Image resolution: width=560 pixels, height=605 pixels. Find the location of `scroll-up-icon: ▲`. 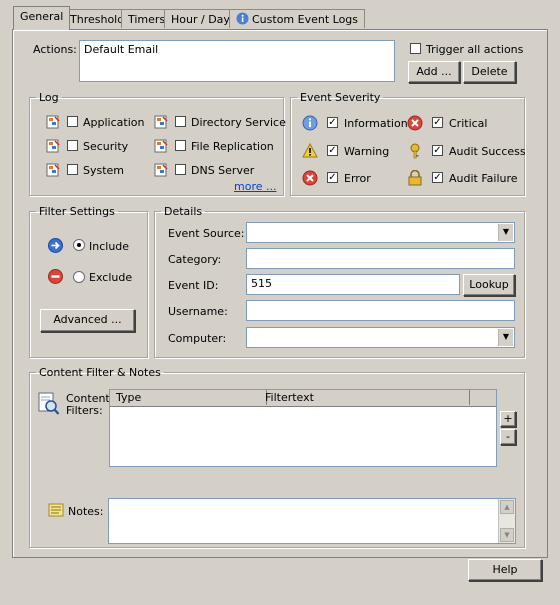

scroll-up-icon: ▲ is located at coordinates (507, 507).